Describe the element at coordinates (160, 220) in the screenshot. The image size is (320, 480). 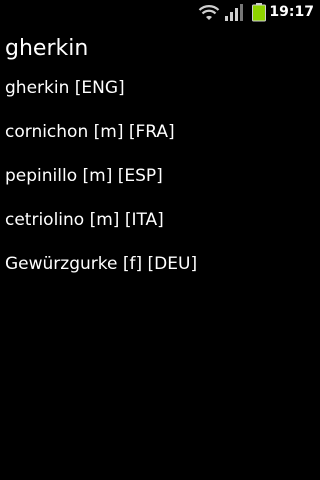
I see `translation-item: cetriolino [m] [ITA]` at that location.